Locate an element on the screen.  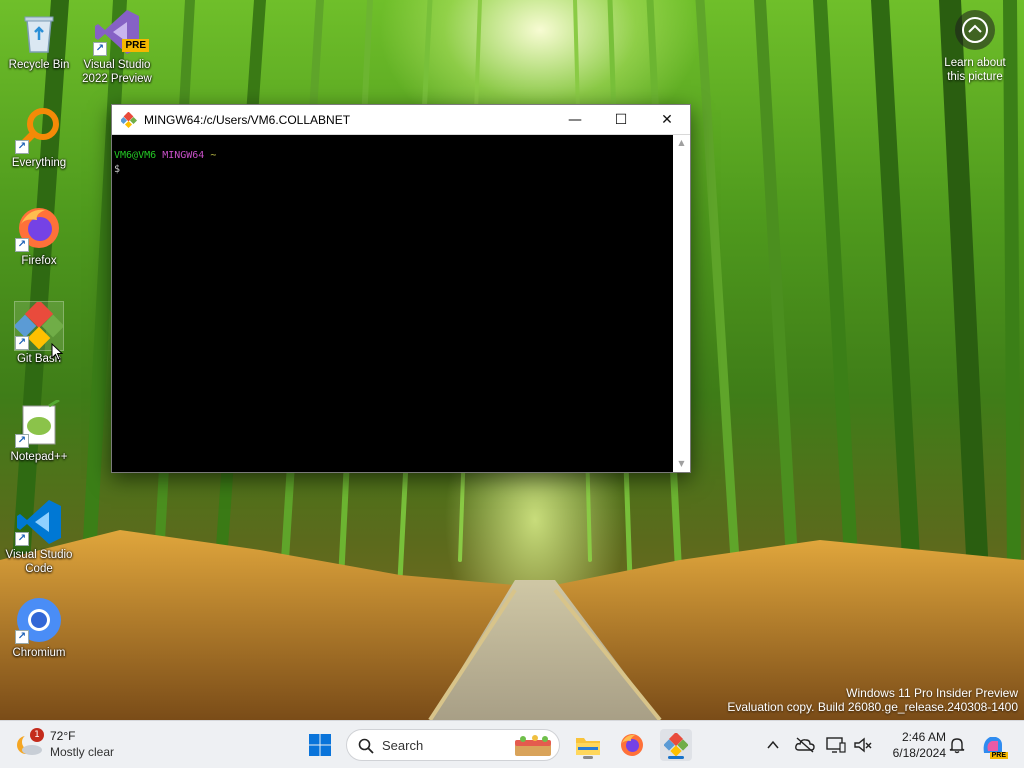
folder-icon is located at coordinates (588, 746).